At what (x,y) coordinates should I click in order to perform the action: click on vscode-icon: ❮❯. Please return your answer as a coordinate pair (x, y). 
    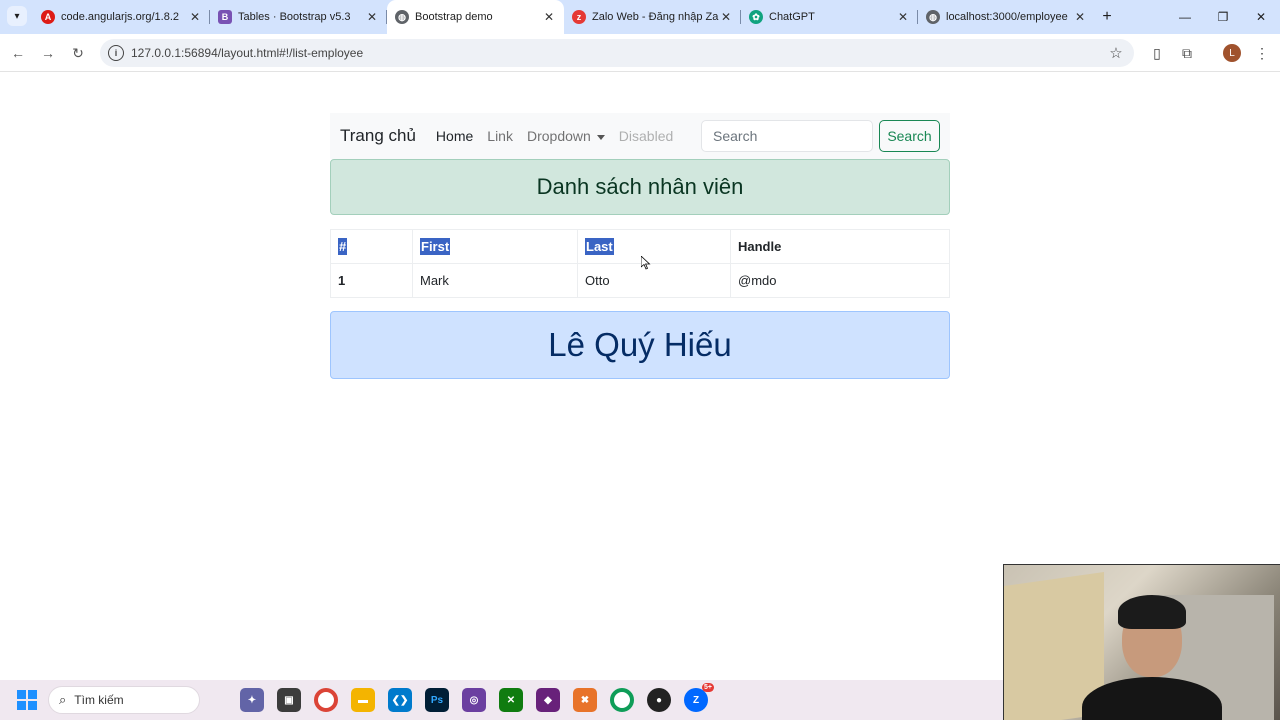
    Looking at the image, I should click on (400, 700).